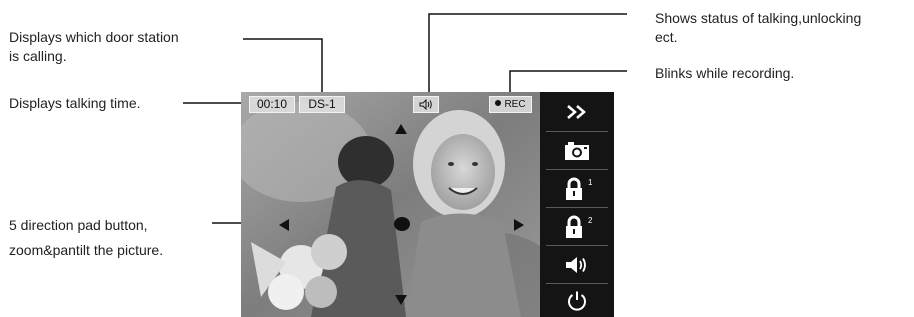 The width and height of the screenshot is (914, 317). What do you see at coordinates (515, 104) in the screenshot?
I see `rec-label: REC` at bounding box center [515, 104].